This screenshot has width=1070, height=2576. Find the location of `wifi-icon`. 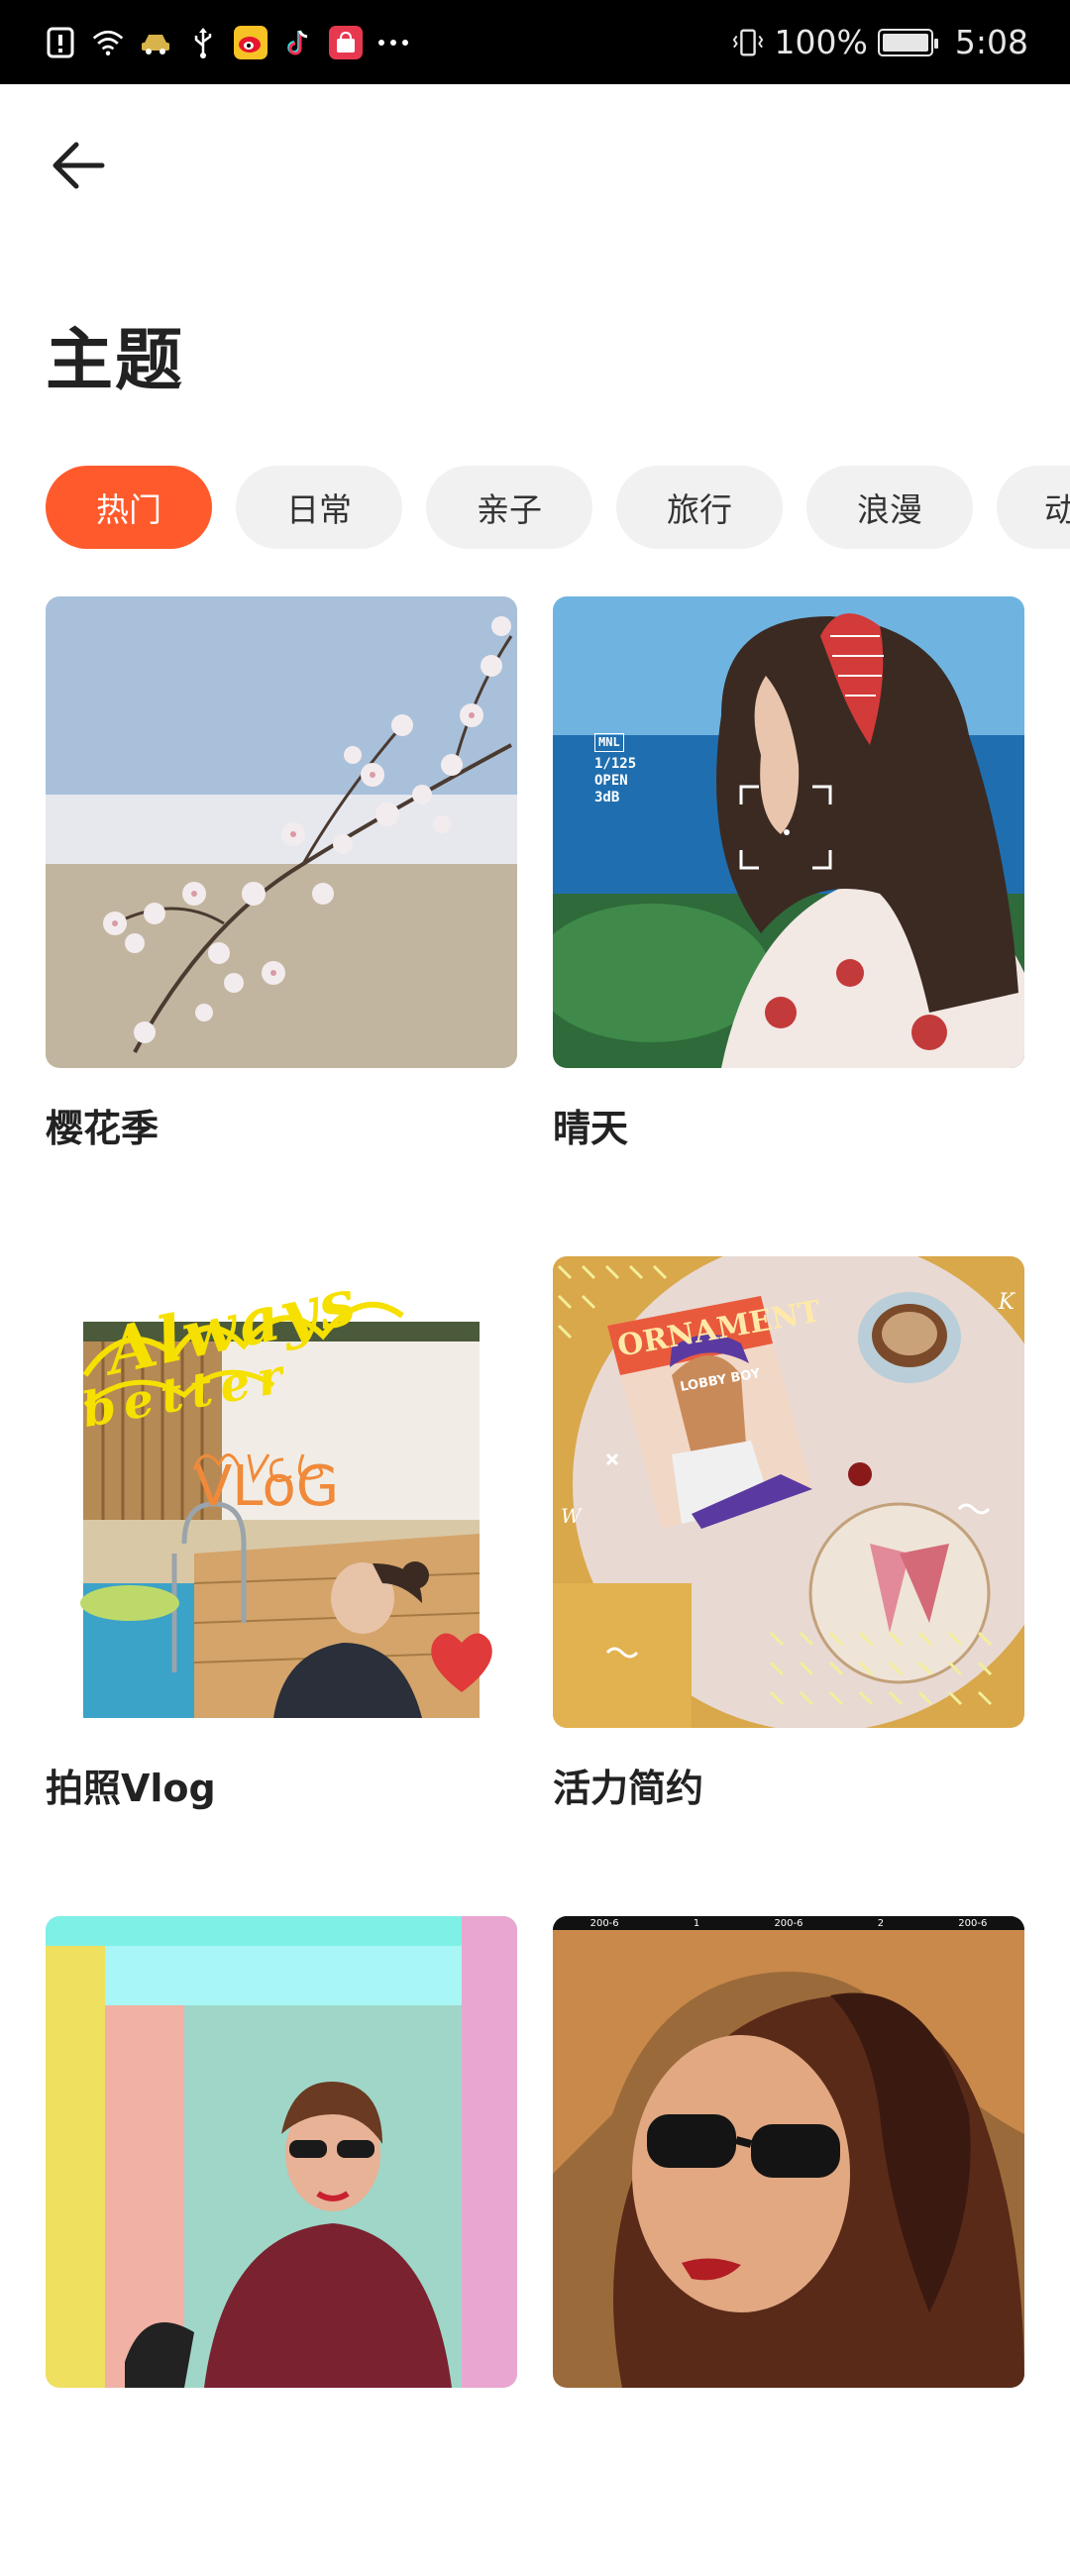

wifi-icon is located at coordinates (108, 42).